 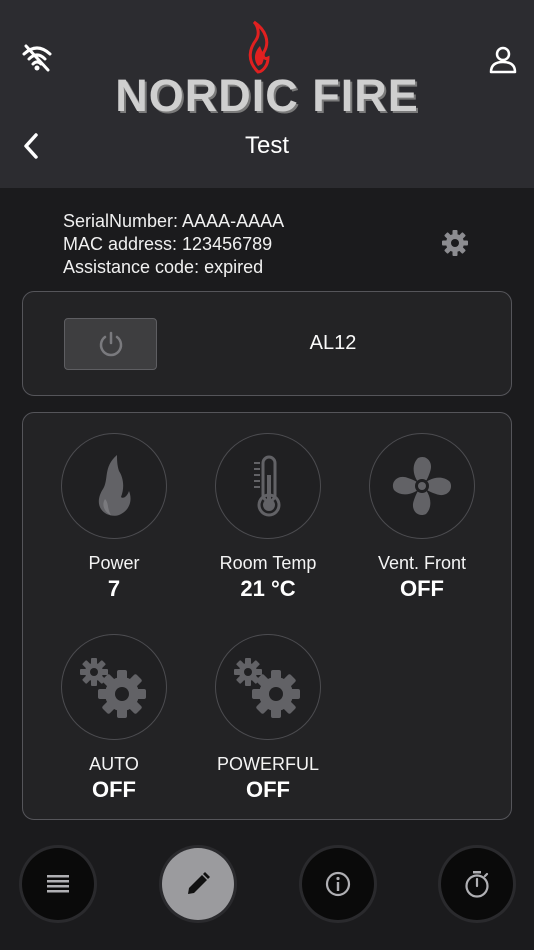 I want to click on control-power-label: Power, so click(x=114, y=563).